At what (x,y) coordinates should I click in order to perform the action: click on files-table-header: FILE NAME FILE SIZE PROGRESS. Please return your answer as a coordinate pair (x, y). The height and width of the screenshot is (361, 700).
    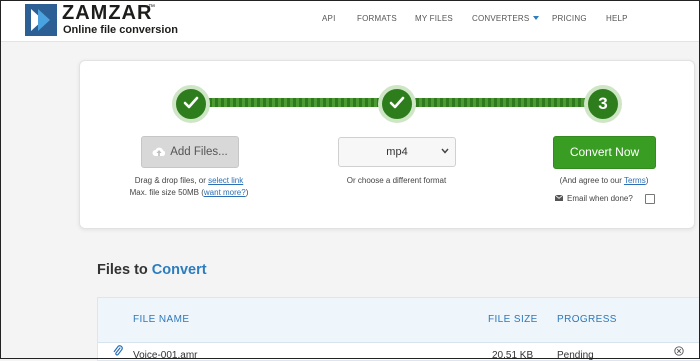
    Looking at the image, I should click on (399, 320).